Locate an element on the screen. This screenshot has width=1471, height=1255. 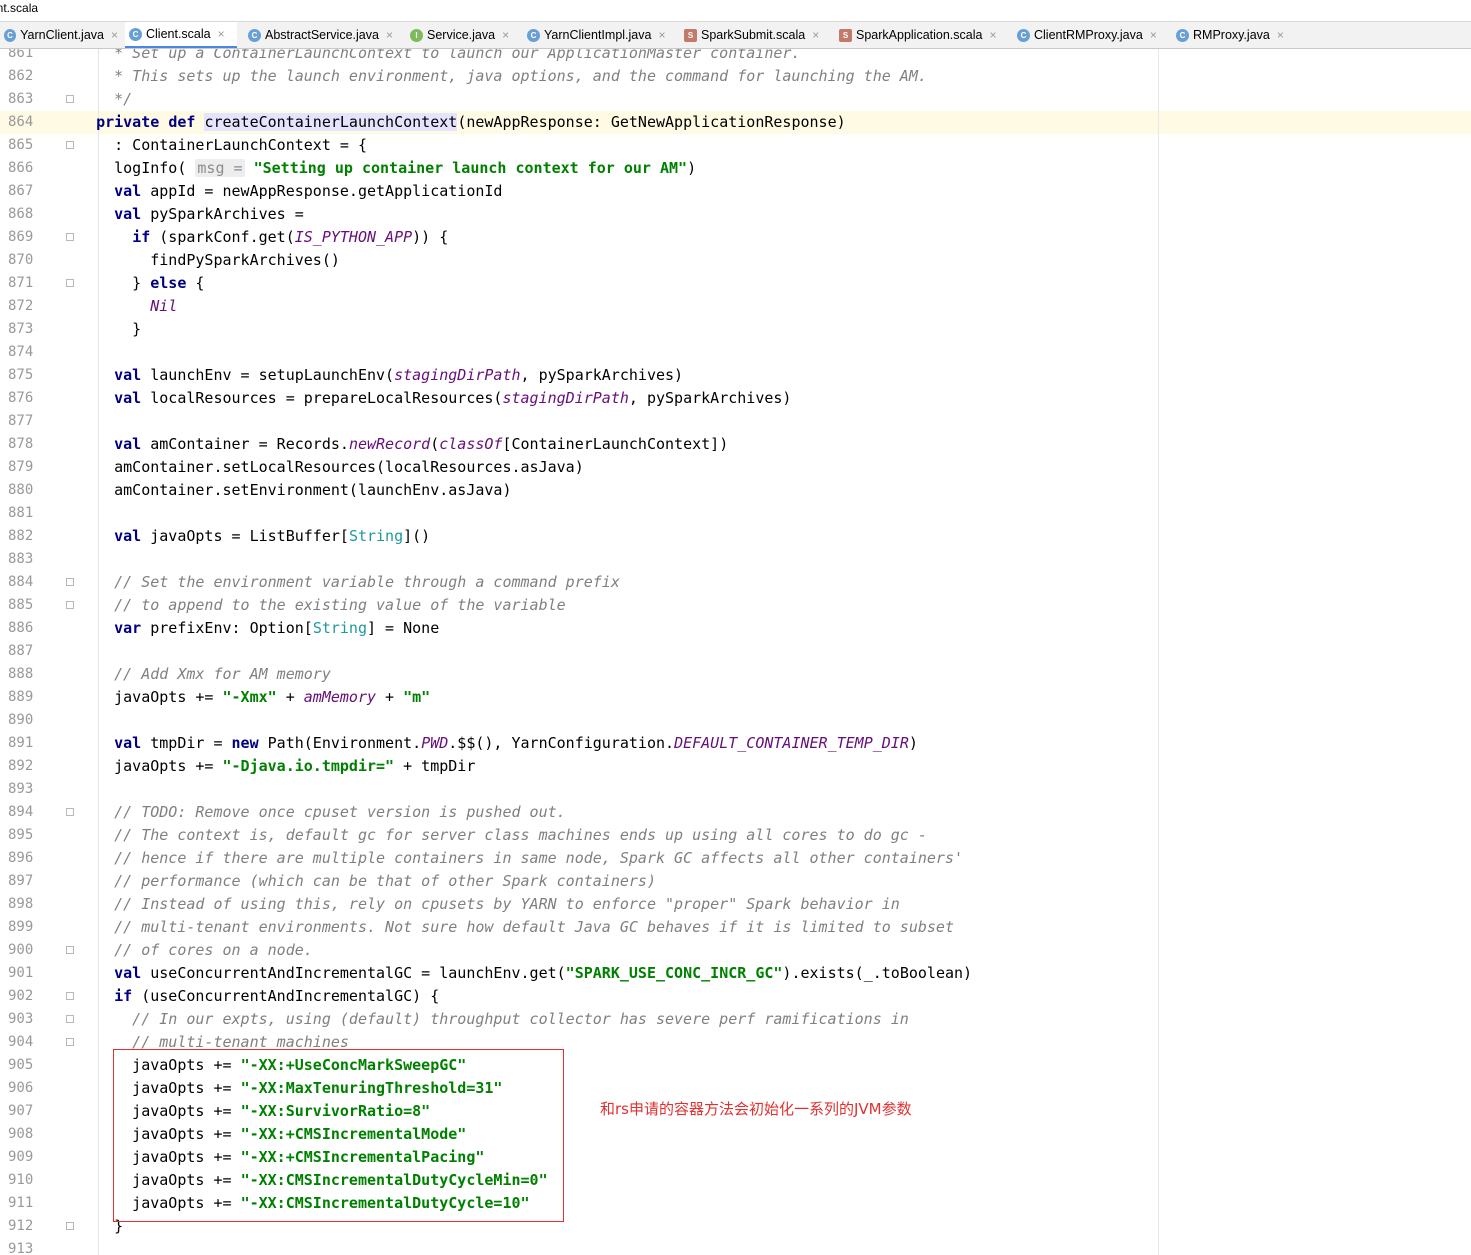
tab-sparkapplication-scala: S SparkApplication.scala × is located at coordinates (921, 35).